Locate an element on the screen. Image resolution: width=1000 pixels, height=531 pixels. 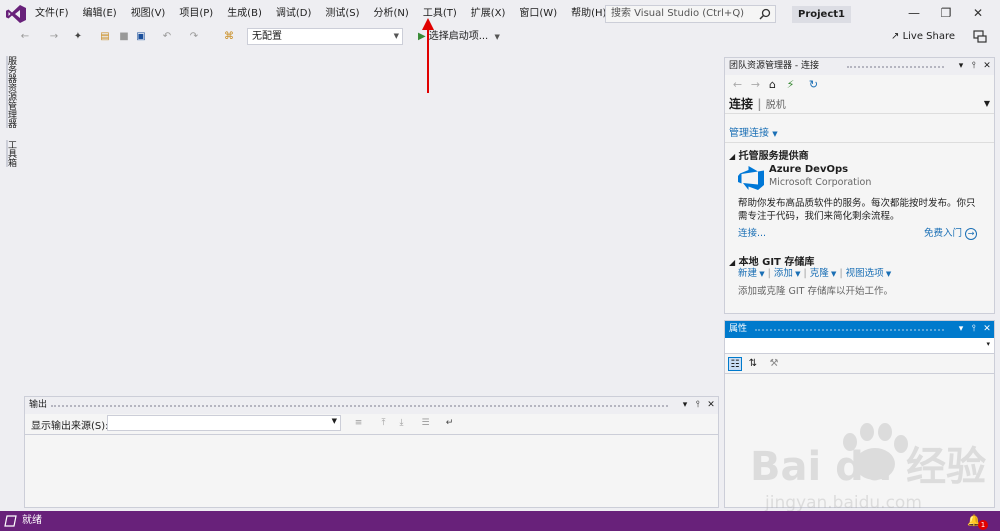
feedback-icon is located at coordinates (980, 37).